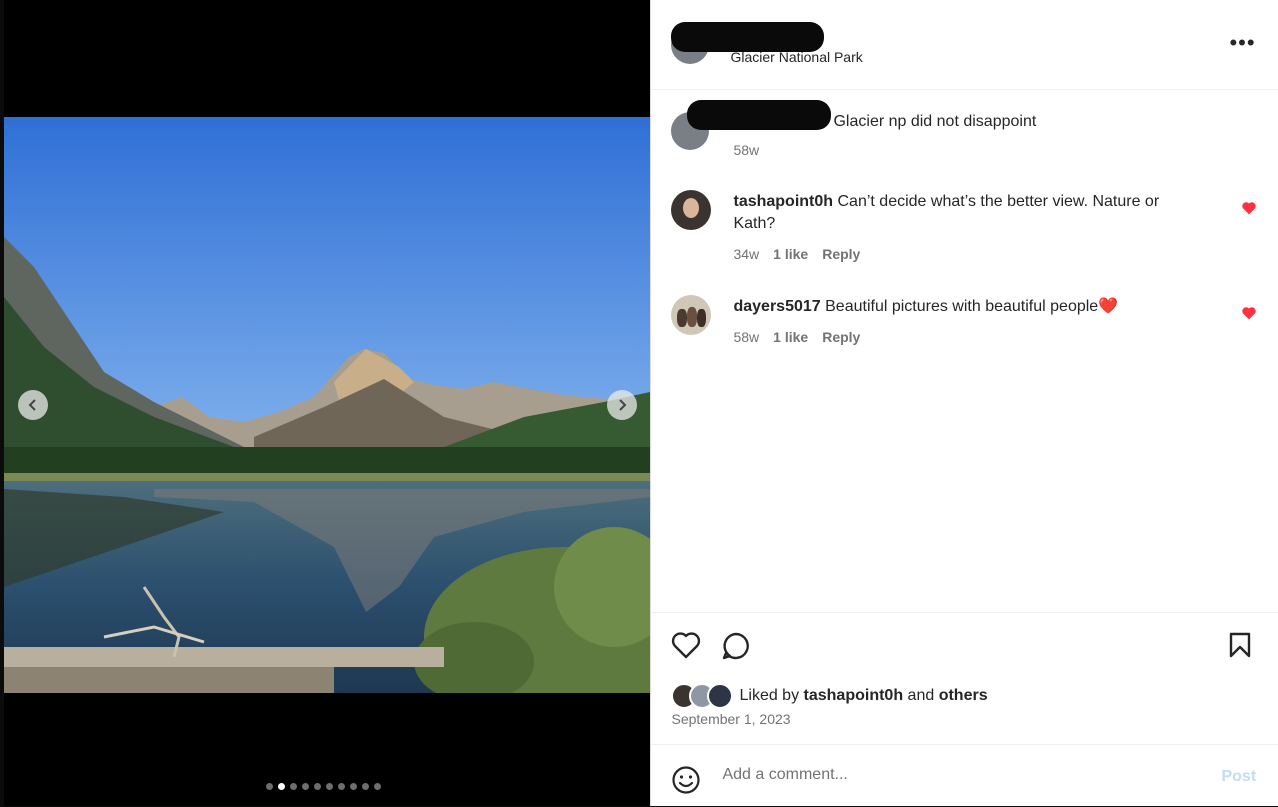 The width and height of the screenshot is (1278, 807). Describe the element at coordinates (796, 57) in the screenshot. I see `post-location: Glacier National Park` at that location.